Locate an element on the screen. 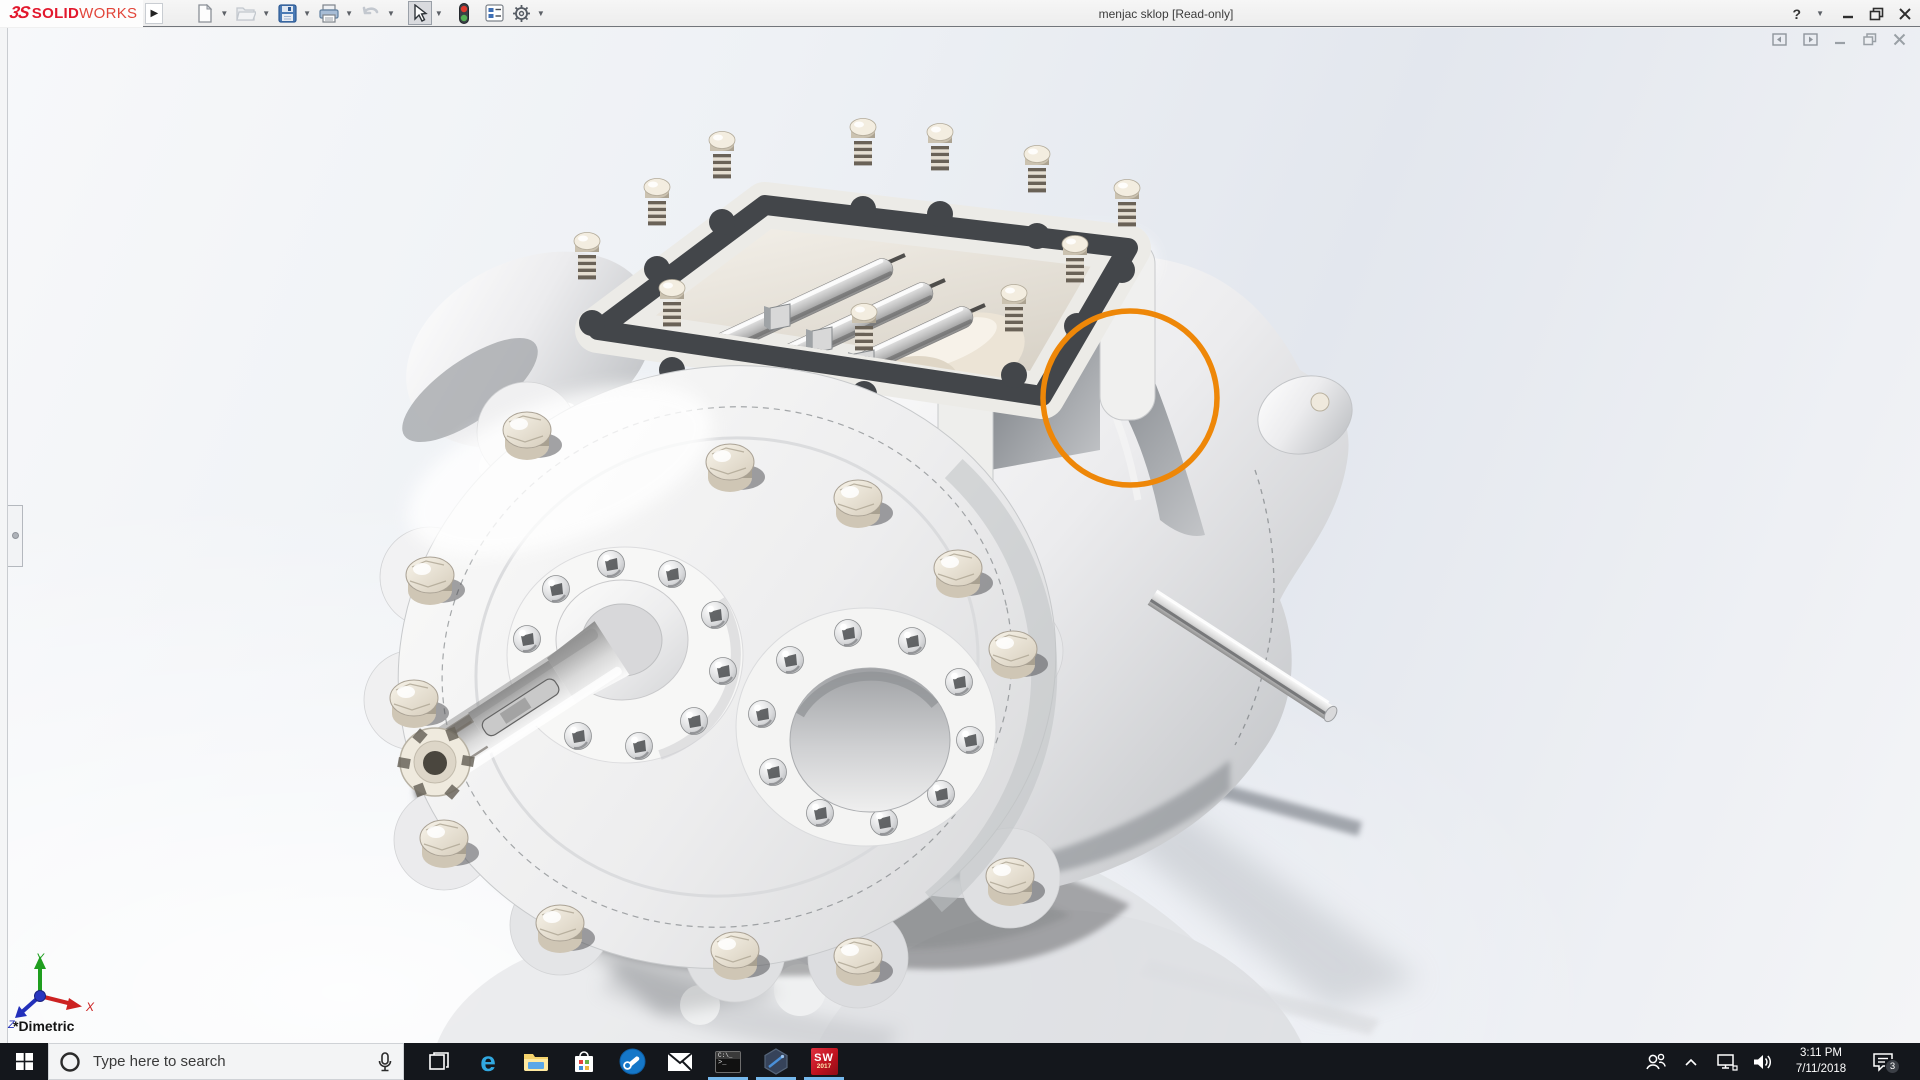 The width and height of the screenshot is (1920, 1080). taskbar-hex-app-button is located at coordinates (776, 1061).